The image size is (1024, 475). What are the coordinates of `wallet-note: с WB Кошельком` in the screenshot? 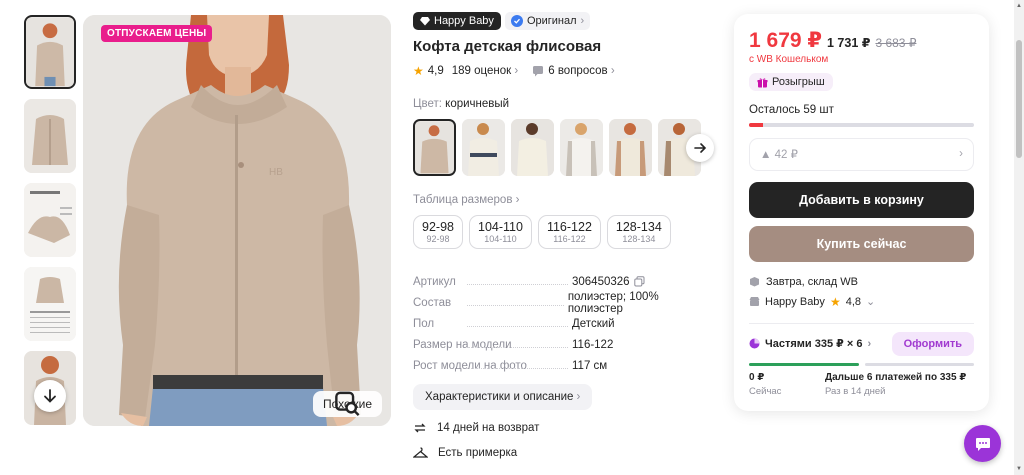 It's located at (861, 59).